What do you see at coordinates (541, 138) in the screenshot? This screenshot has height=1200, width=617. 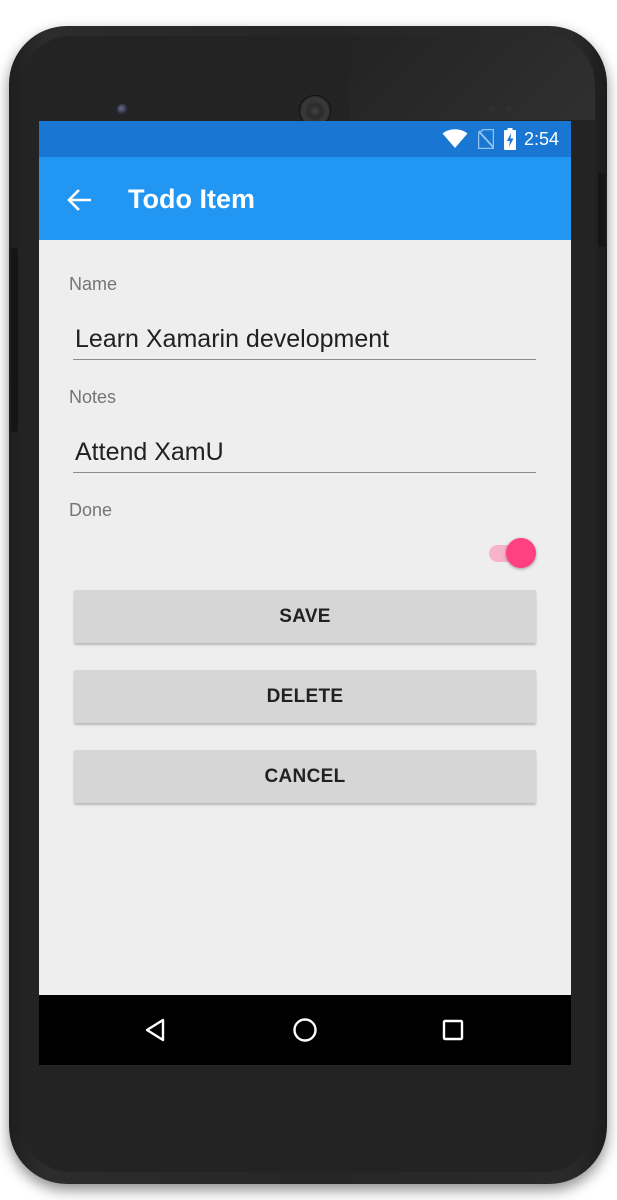 I see `status-time: 2:54` at bounding box center [541, 138].